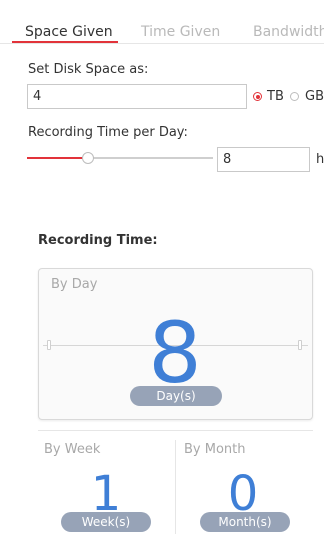 The width and height of the screenshot is (324, 534). Describe the element at coordinates (176, 396) in the screenshot. I see `by-day-unit: Day(s)` at that location.